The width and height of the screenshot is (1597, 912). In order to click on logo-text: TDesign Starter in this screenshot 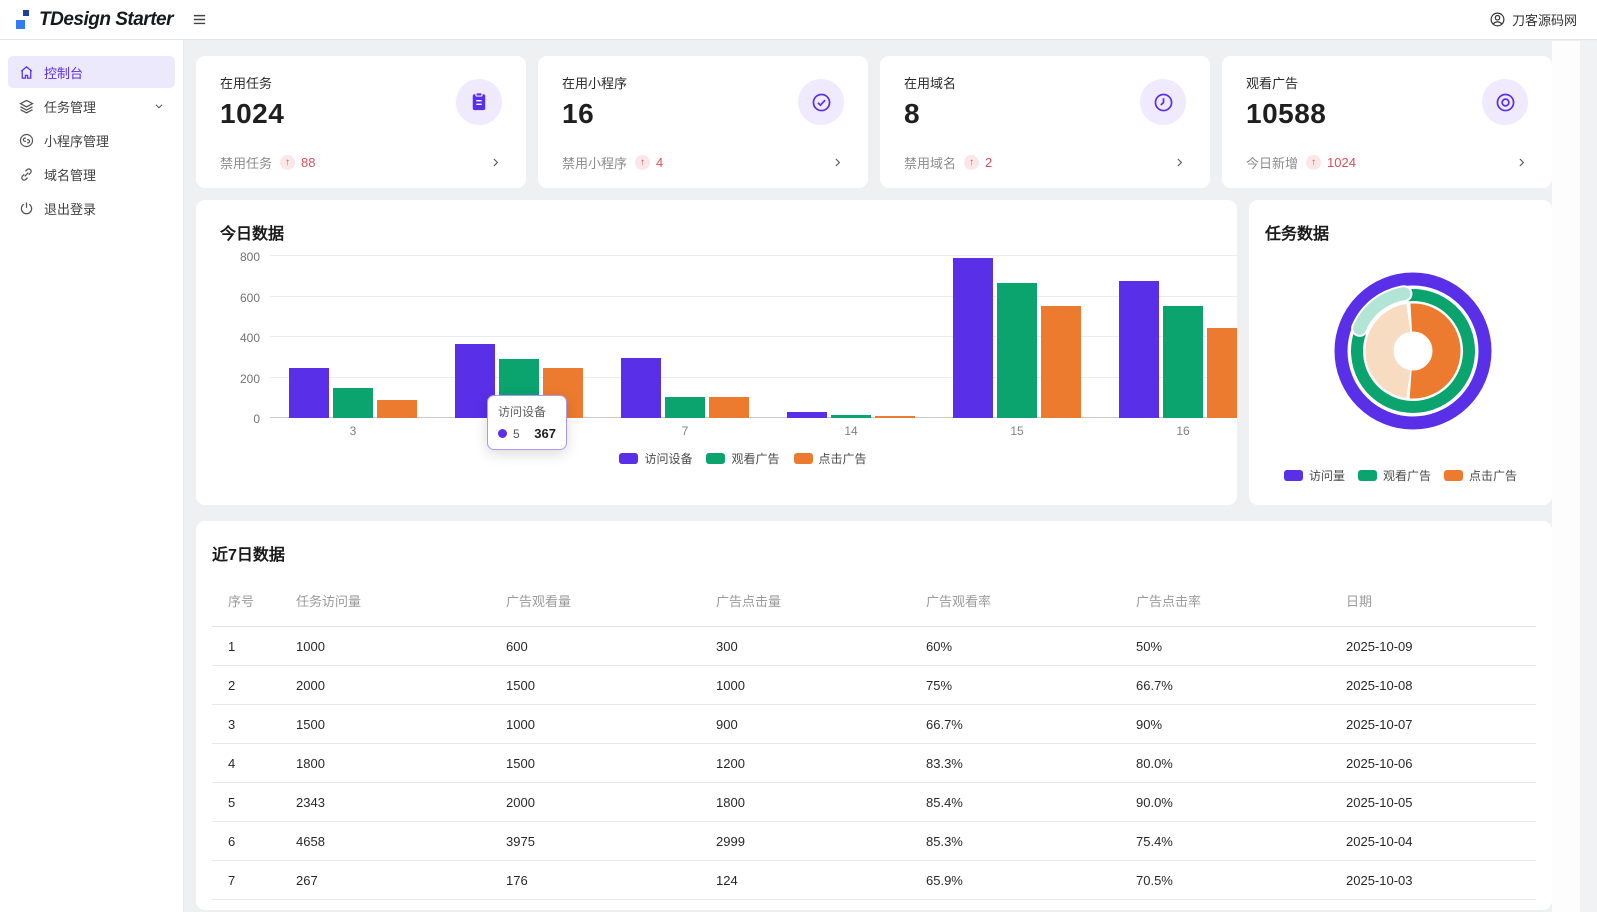, I will do `click(106, 19)`.